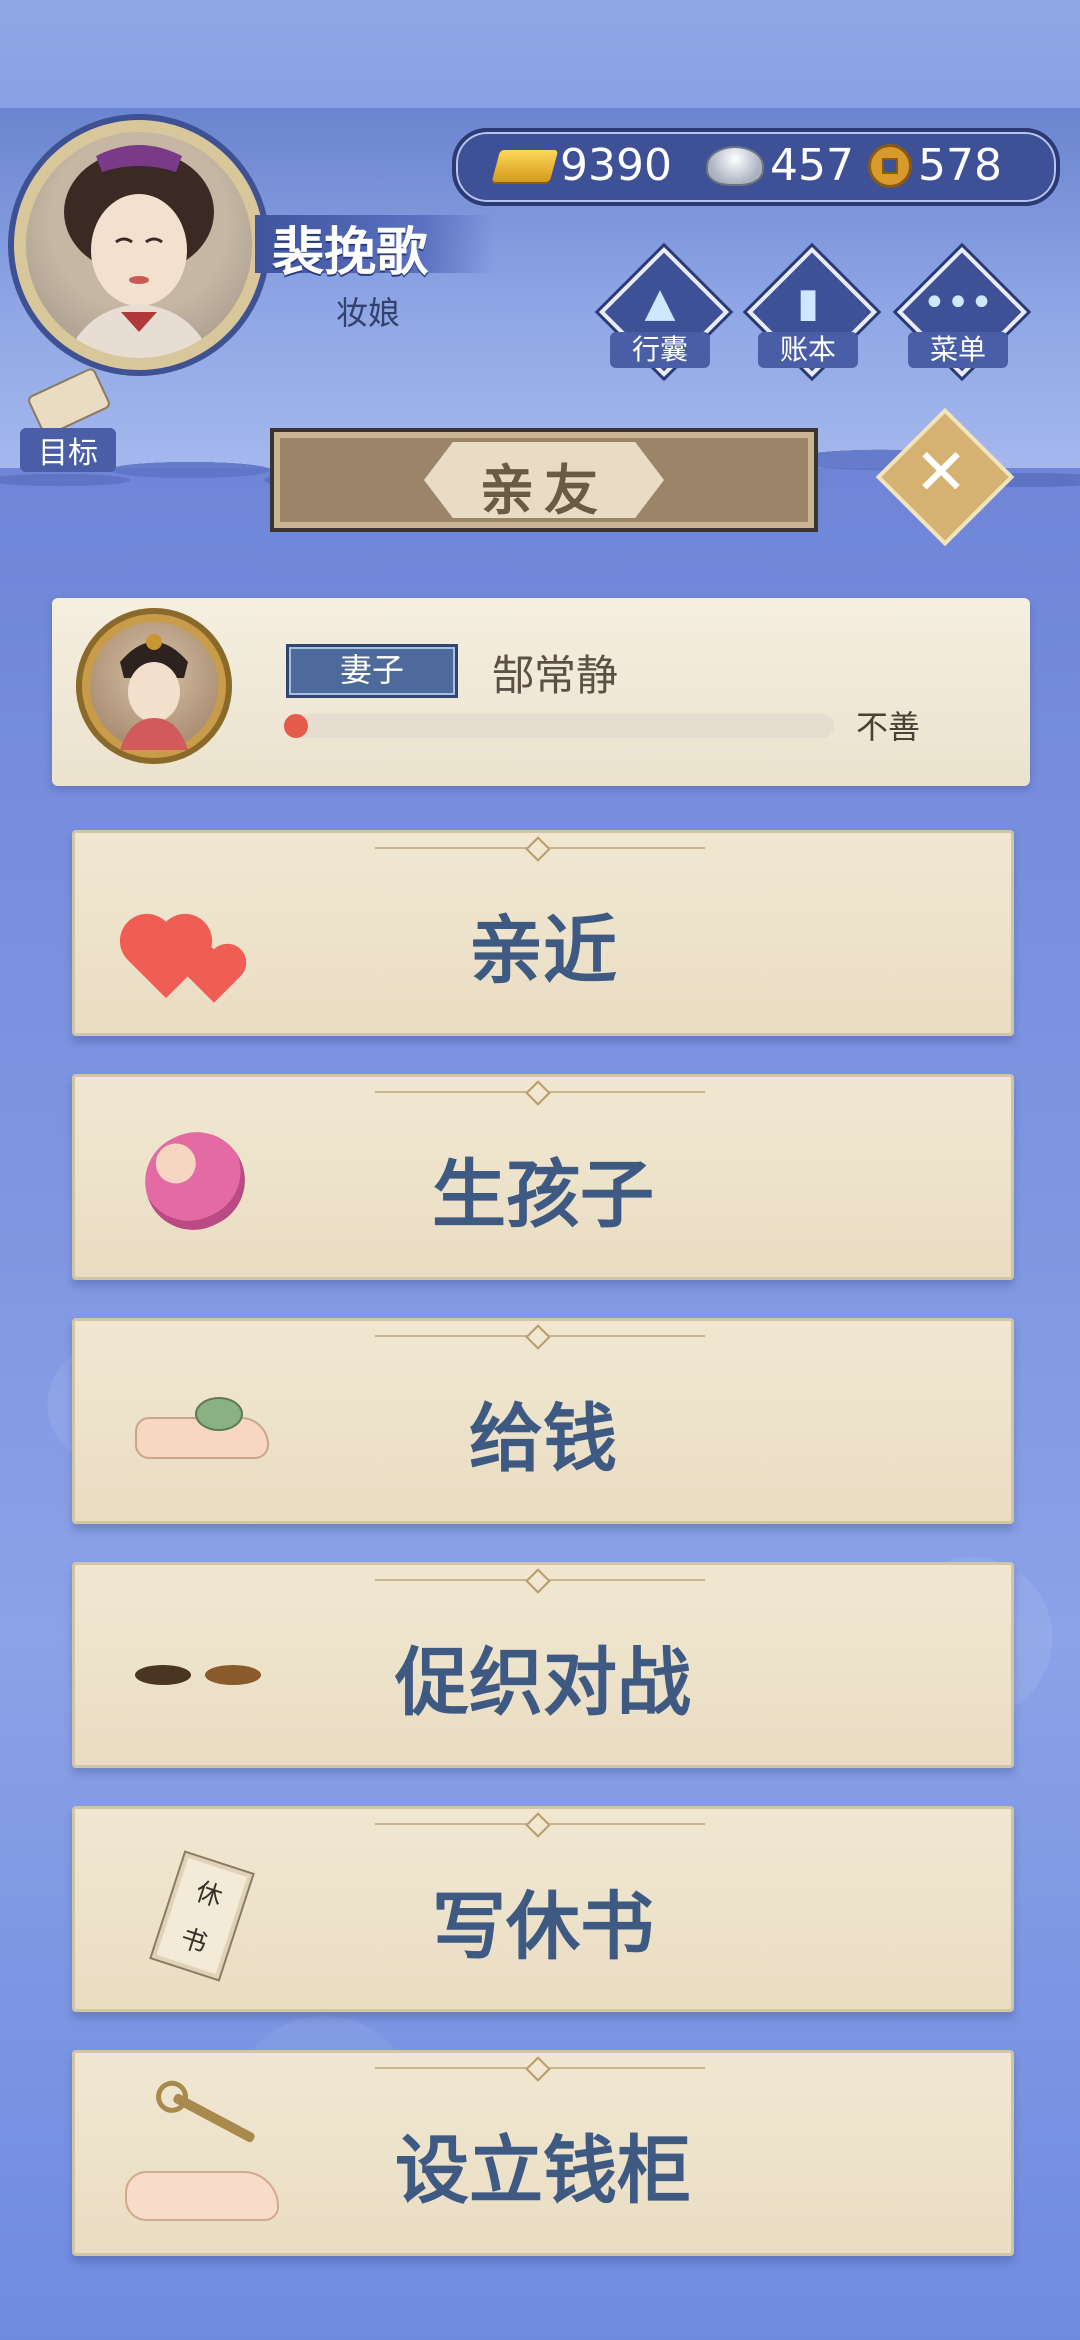 Image resolution: width=1080 pixels, height=2340 pixels. Describe the element at coordinates (807, 303) in the screenshot. I see `ledger-icon: ▮` at that location.